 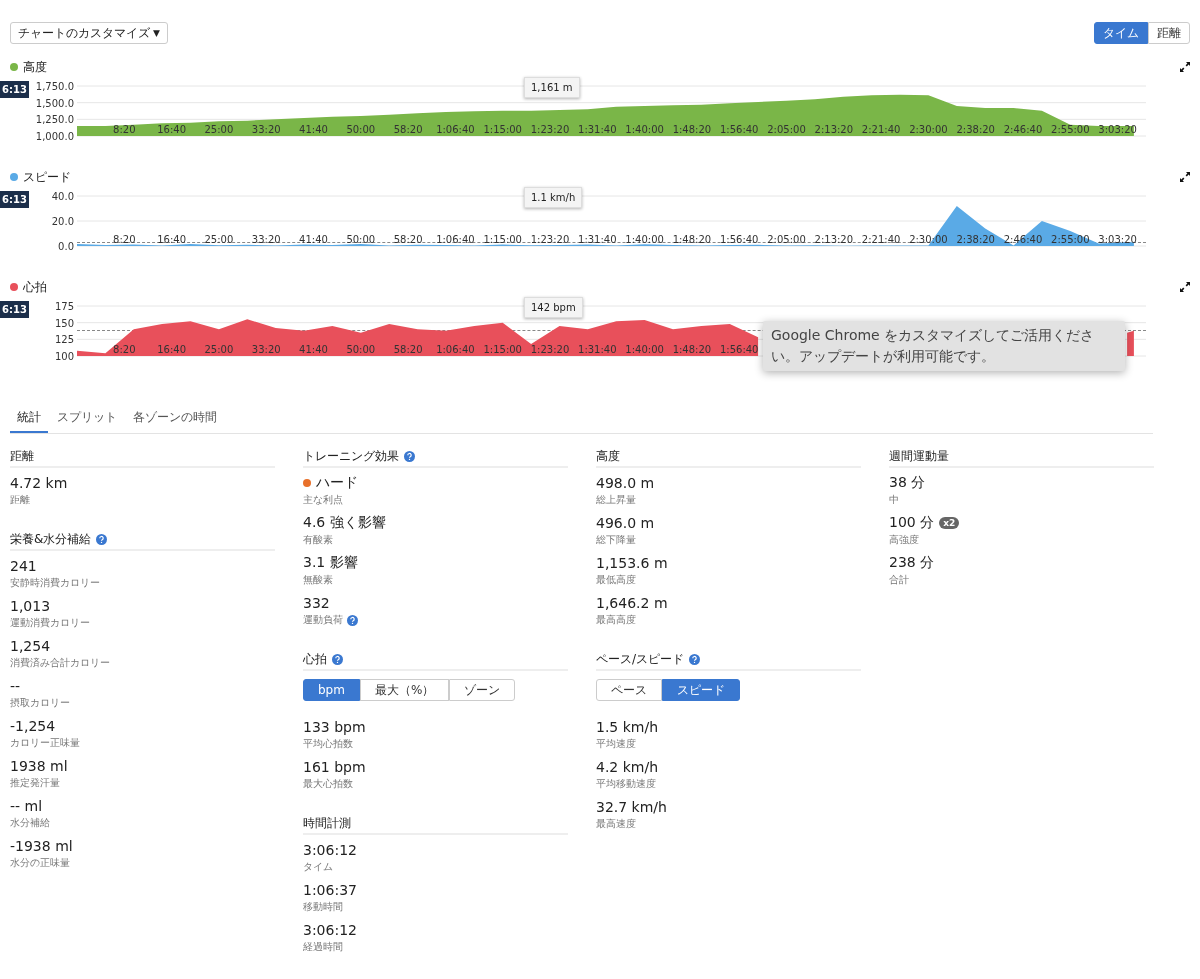 I want to click on unit-toggle-button: bpm, so click(x=331, y=690).